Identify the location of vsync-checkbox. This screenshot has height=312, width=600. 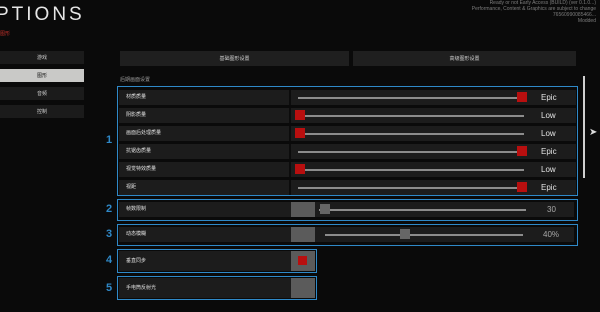
(302, 260).